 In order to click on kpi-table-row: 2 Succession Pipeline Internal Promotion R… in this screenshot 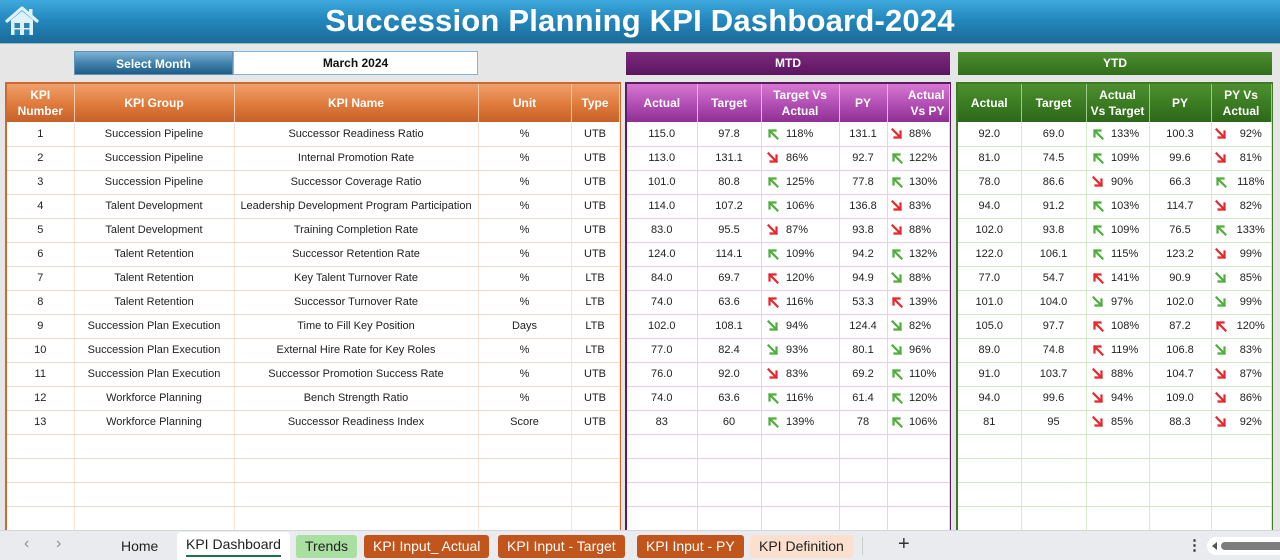, I will do `click(313, 158)`.